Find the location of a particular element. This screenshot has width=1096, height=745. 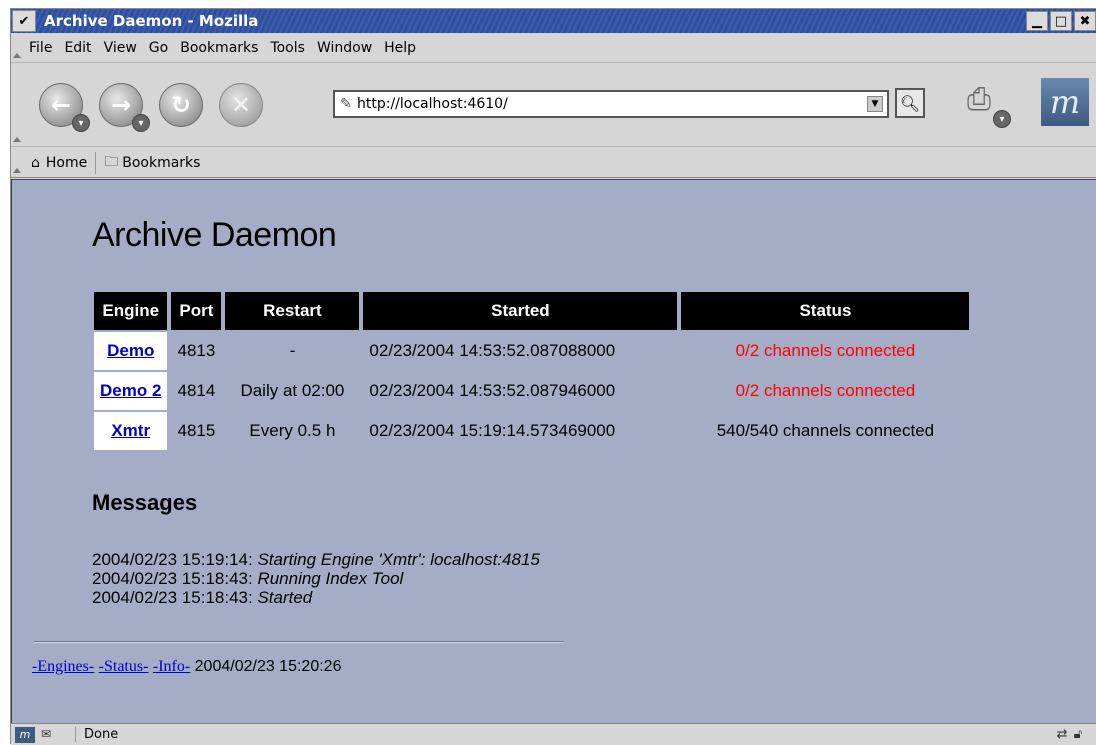

window-title: Archive Daemon - Mozilla is located at coordinates (151, 21).